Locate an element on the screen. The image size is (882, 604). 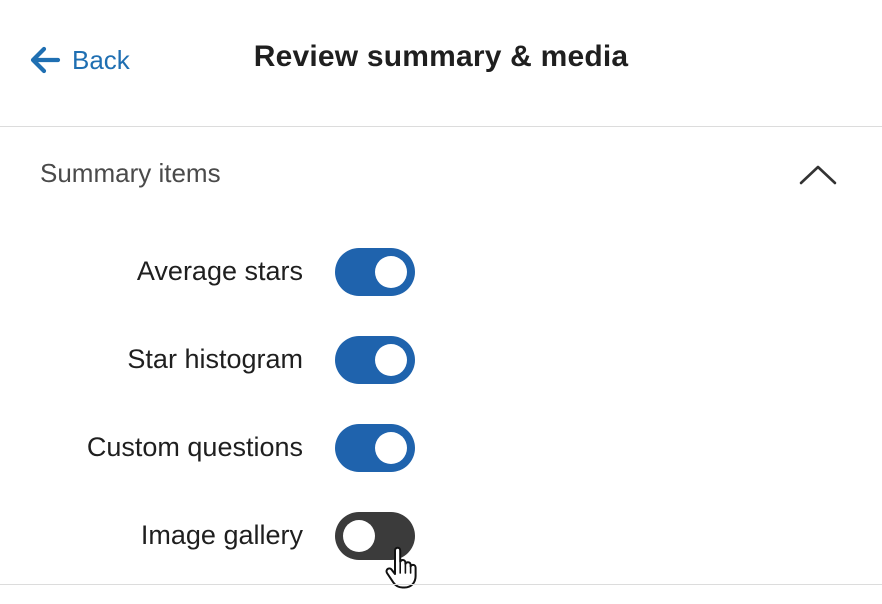
star-histogram-label: Star histogram is located at coordinates (215, 359).